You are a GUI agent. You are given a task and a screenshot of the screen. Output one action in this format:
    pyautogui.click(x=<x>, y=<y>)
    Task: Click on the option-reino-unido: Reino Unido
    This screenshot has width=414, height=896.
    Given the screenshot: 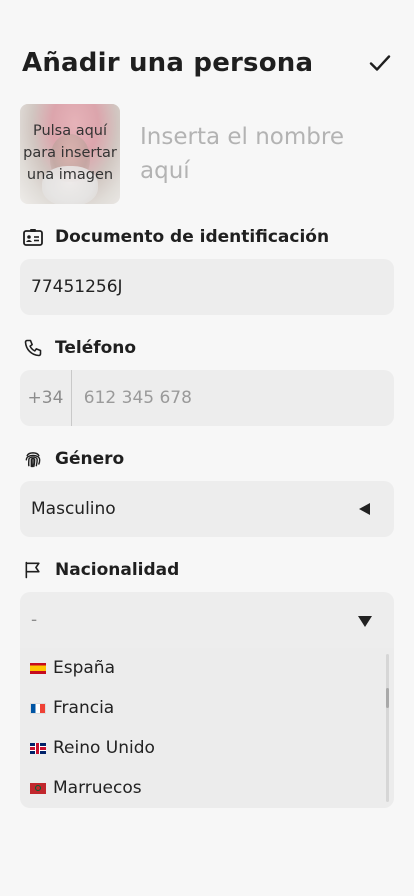 What is the action you would take?
    pyautogui.click(x=207, y=748)
    